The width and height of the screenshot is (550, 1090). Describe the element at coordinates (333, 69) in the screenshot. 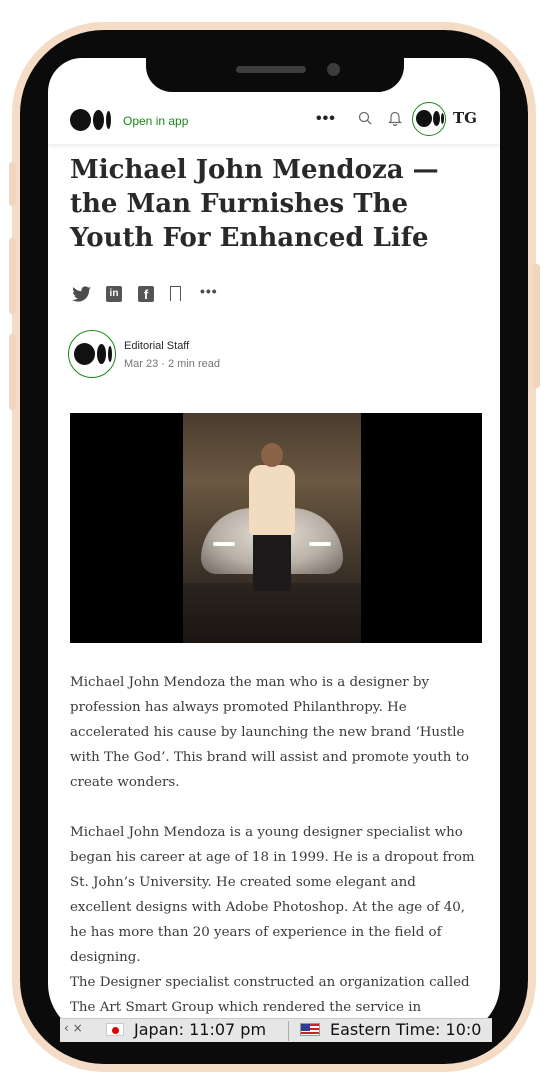

I see `phone-camera` at that location.